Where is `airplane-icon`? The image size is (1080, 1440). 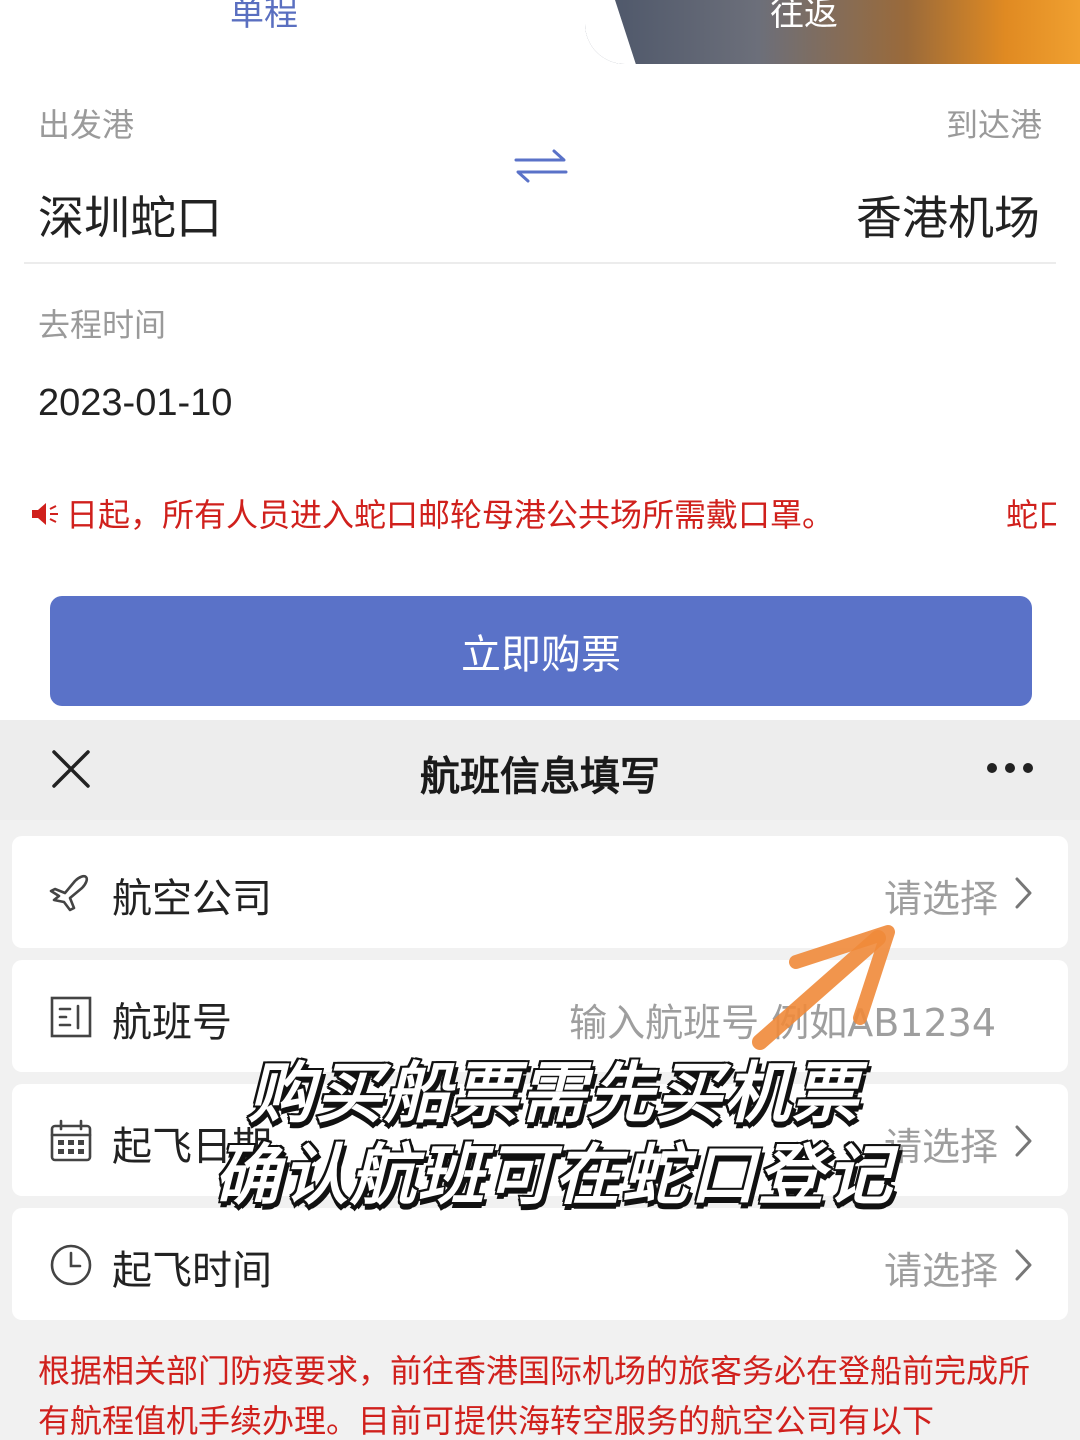
airplane-icon is located at coordinates (69, 893).